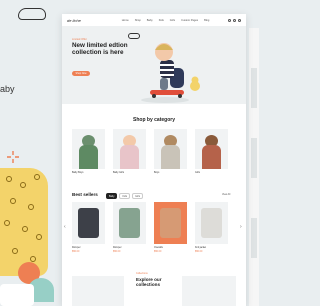 This screenshot has height=306, width=320. What do you see at coordinates (78, 172) in the screenshot?
I see `category-label: Baby Boys` at bounding box center [78, 172].